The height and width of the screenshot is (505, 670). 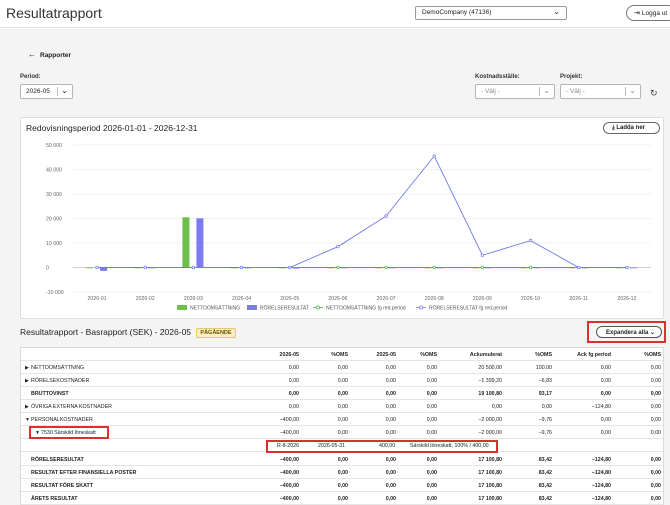 What do you see at coordinates (193, 299) in the screenshot?
I see `x-tick-label: 2026-03` at bounding box center [193, 299].